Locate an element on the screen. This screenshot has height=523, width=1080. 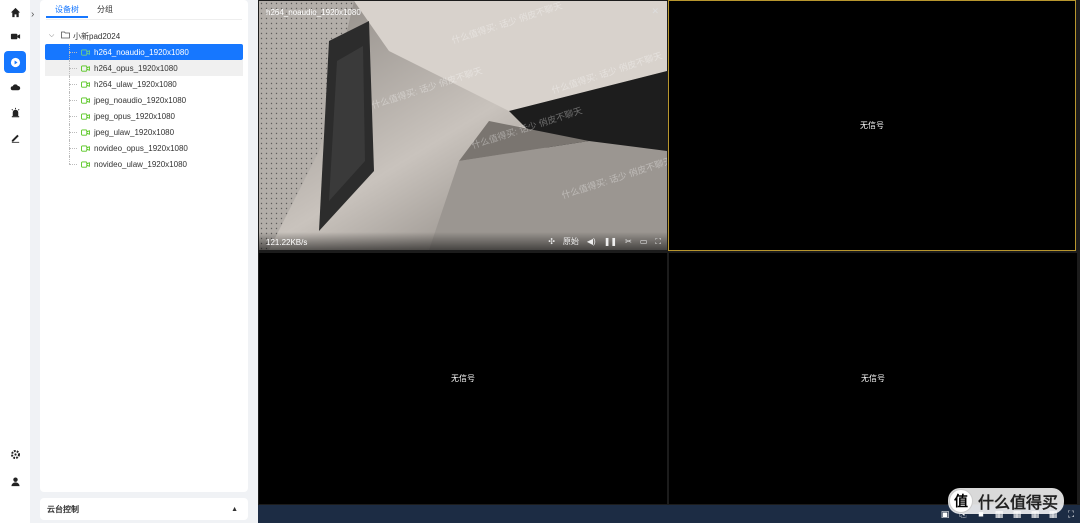
fullscreen-grid-icon: ⛶ is located at coordinates (1071, 514).